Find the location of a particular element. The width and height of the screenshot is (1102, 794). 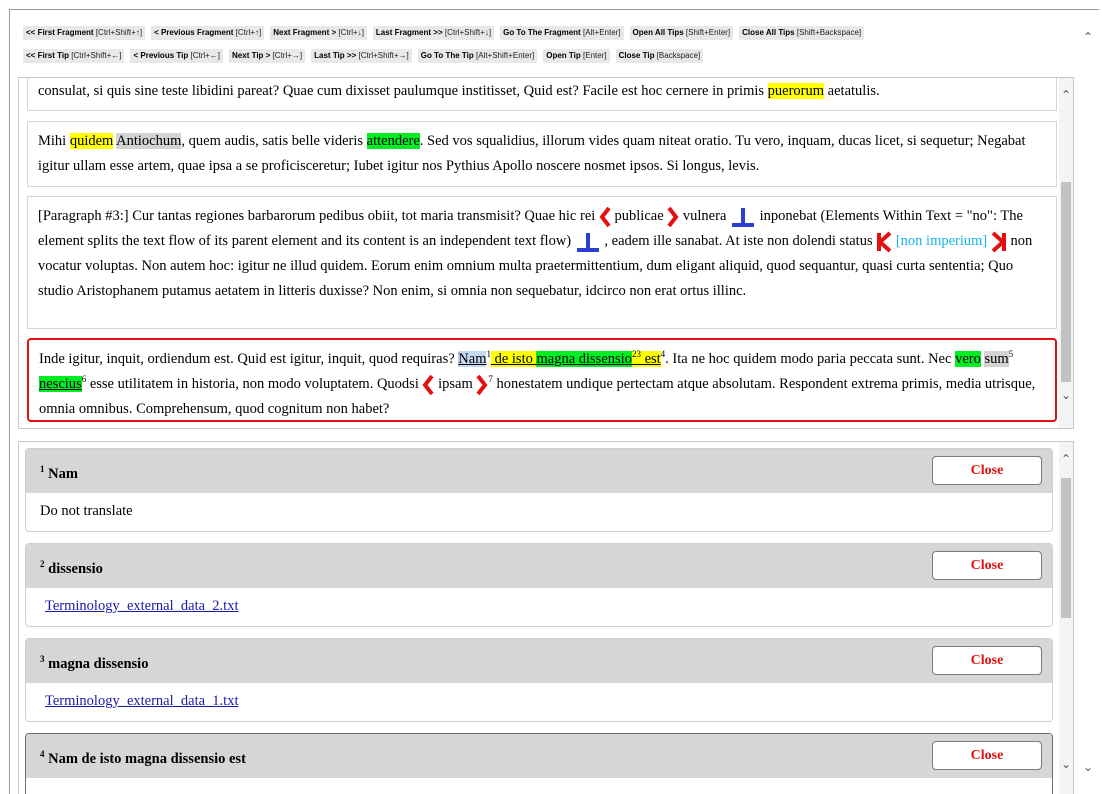

previous-fragment-button: < Previous Fragment [Ctrl+↑] is located at coordinates (208, 33).